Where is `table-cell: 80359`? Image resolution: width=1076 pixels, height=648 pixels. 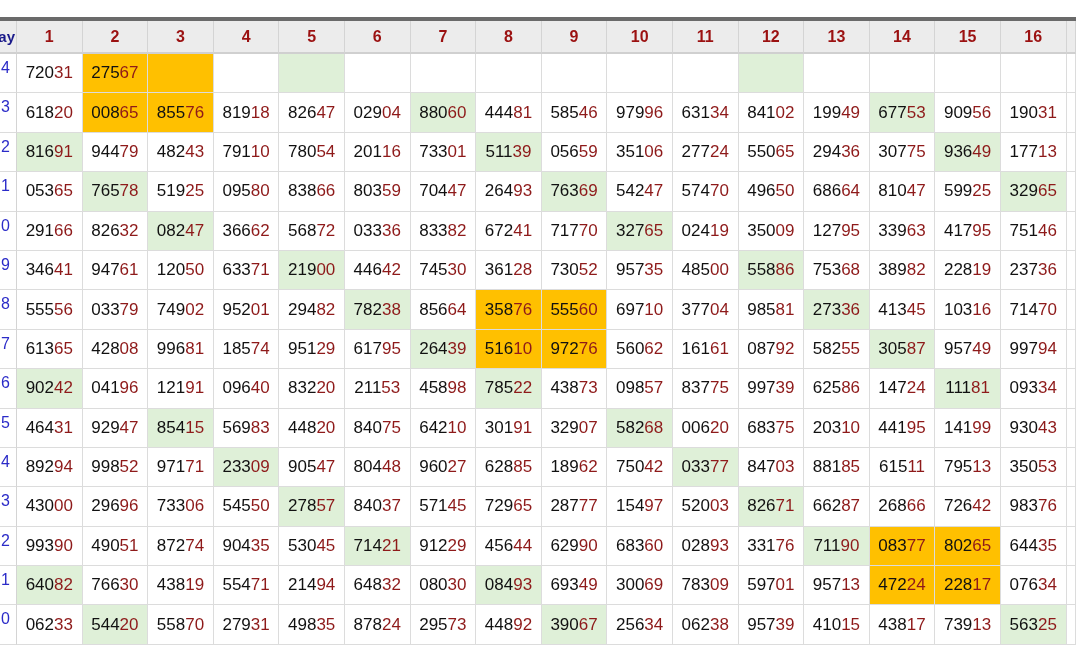 table-cell: 80359 is located at coordinates (377, 192).